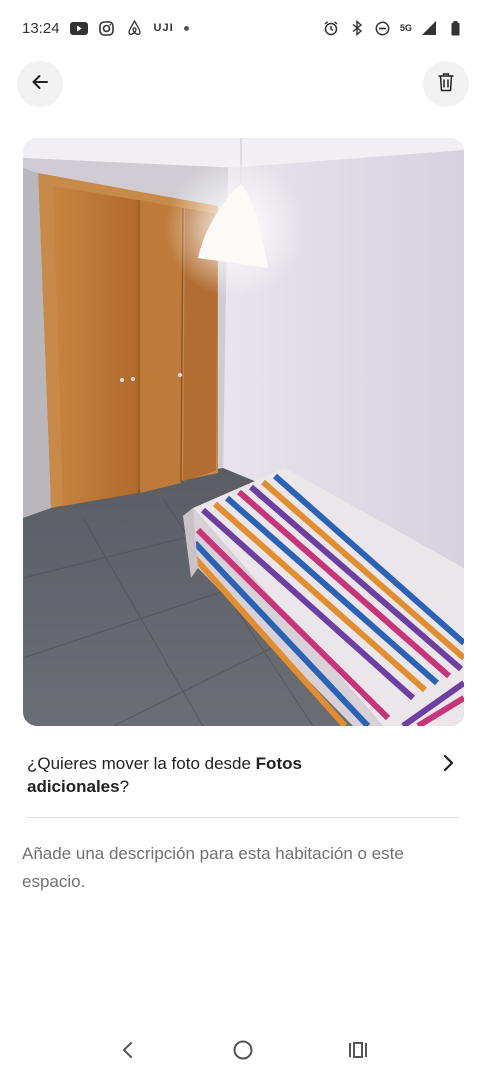 The width and height of the screenshot is (486, 1080). I want to click on network-5g-icon: 5G, so click(405, 28).